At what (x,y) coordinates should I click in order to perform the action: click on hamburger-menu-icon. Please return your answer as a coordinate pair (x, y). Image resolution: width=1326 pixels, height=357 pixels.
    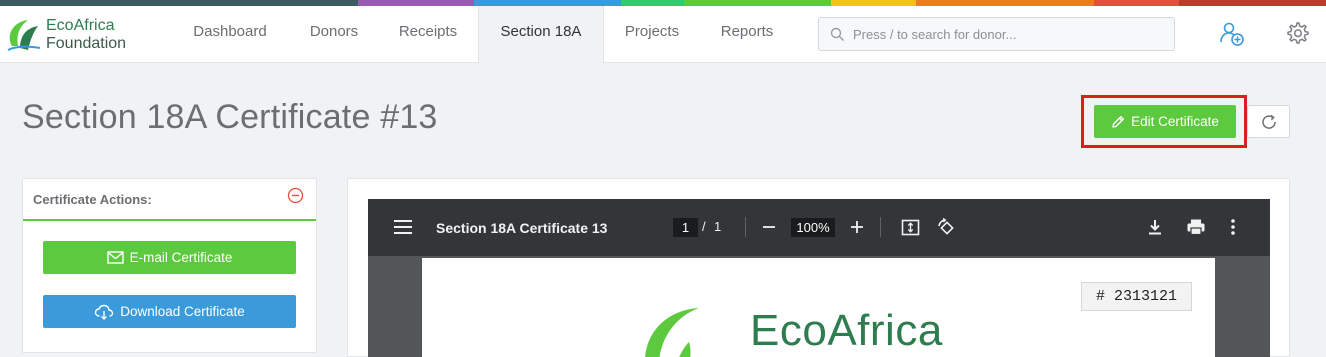
    Looking at the image, I should click on (403, 227).